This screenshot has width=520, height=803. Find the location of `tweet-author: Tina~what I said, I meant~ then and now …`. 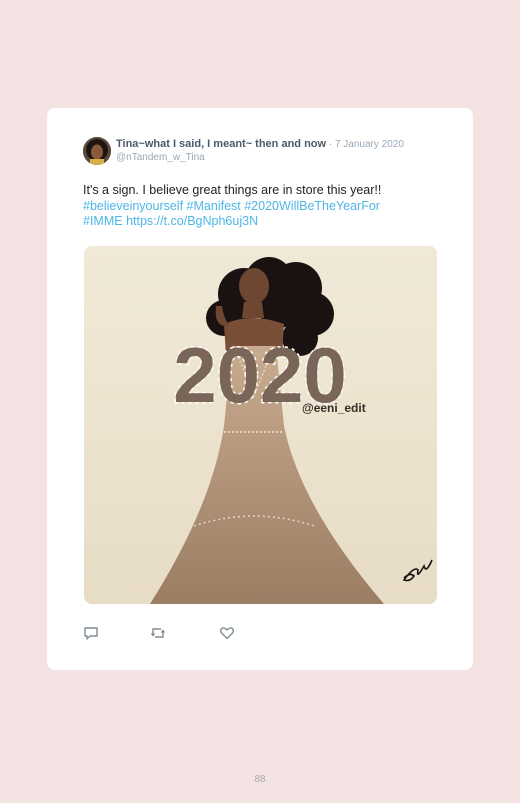

tweet-author: Tina~what I said, I meant~ then and now … is located at coordinates (291, 150).